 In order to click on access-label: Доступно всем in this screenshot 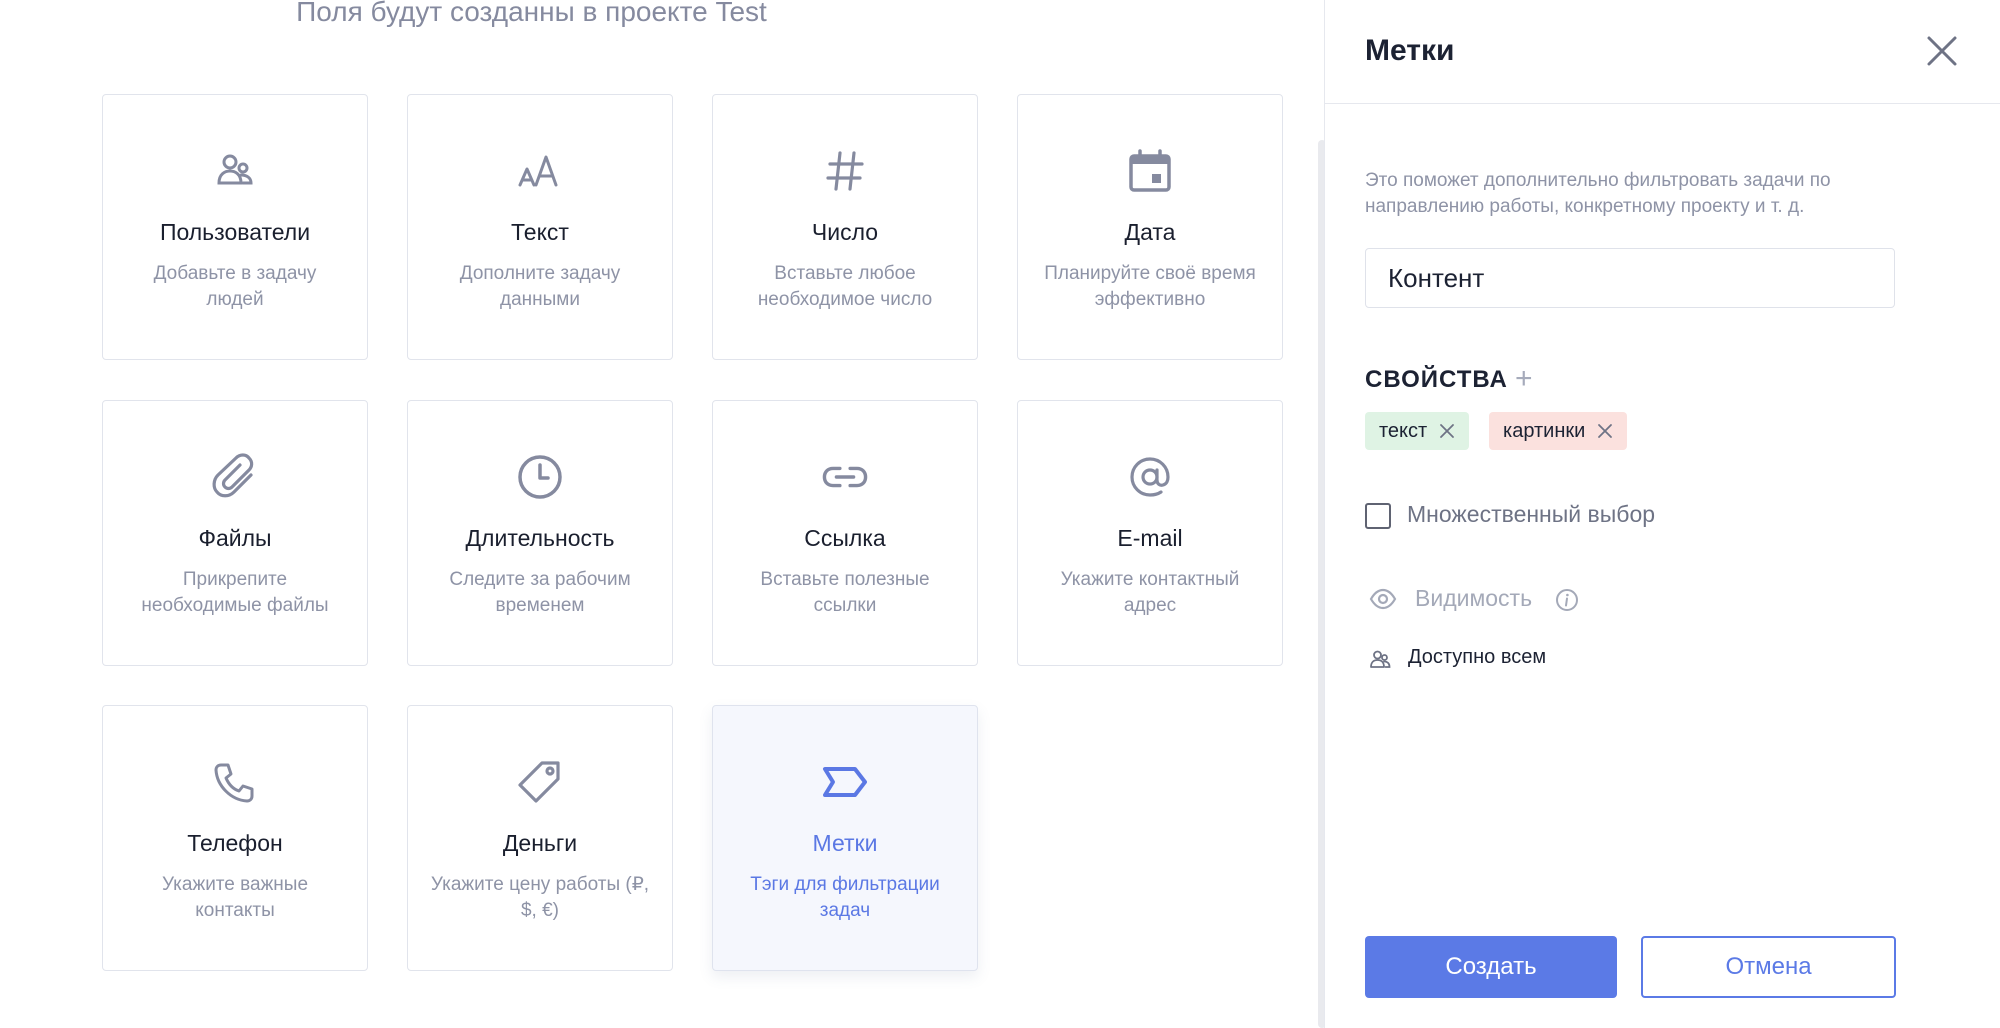, I will do `click(1477, 657)`.